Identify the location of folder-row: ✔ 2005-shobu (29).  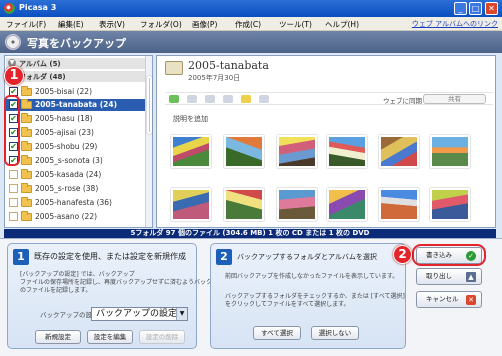
(78, 147).